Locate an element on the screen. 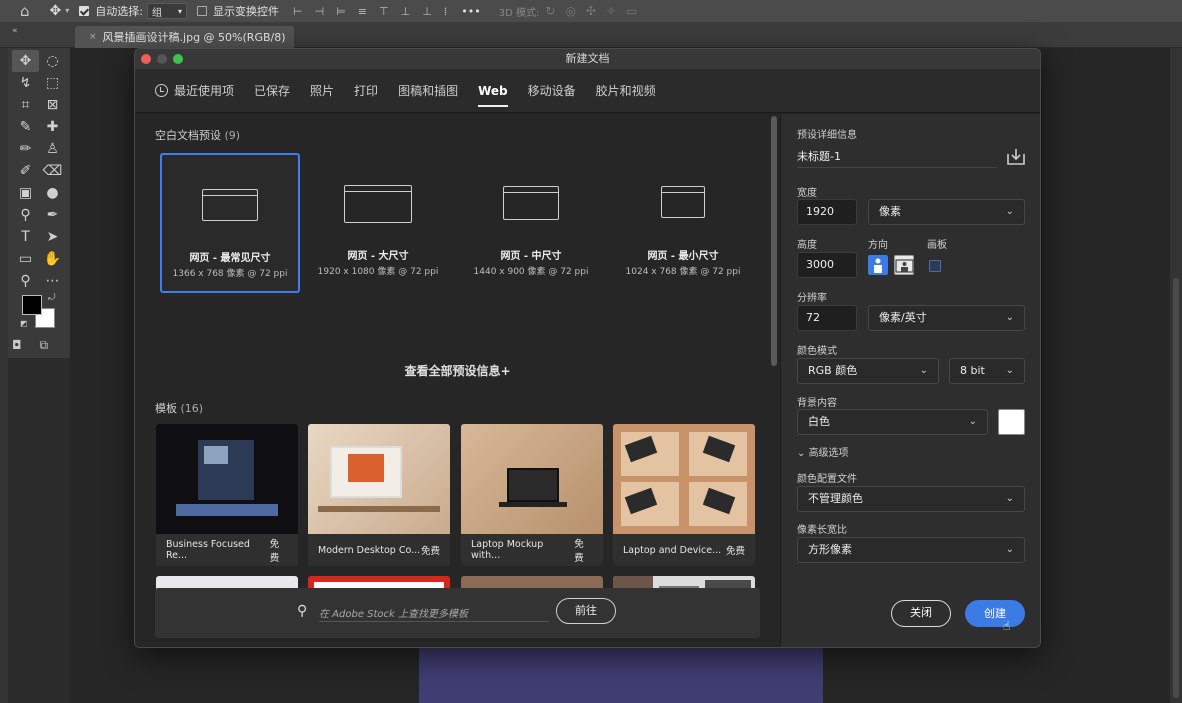  lasso-tool-icon: ↯ is located at coordinates (25, 83).